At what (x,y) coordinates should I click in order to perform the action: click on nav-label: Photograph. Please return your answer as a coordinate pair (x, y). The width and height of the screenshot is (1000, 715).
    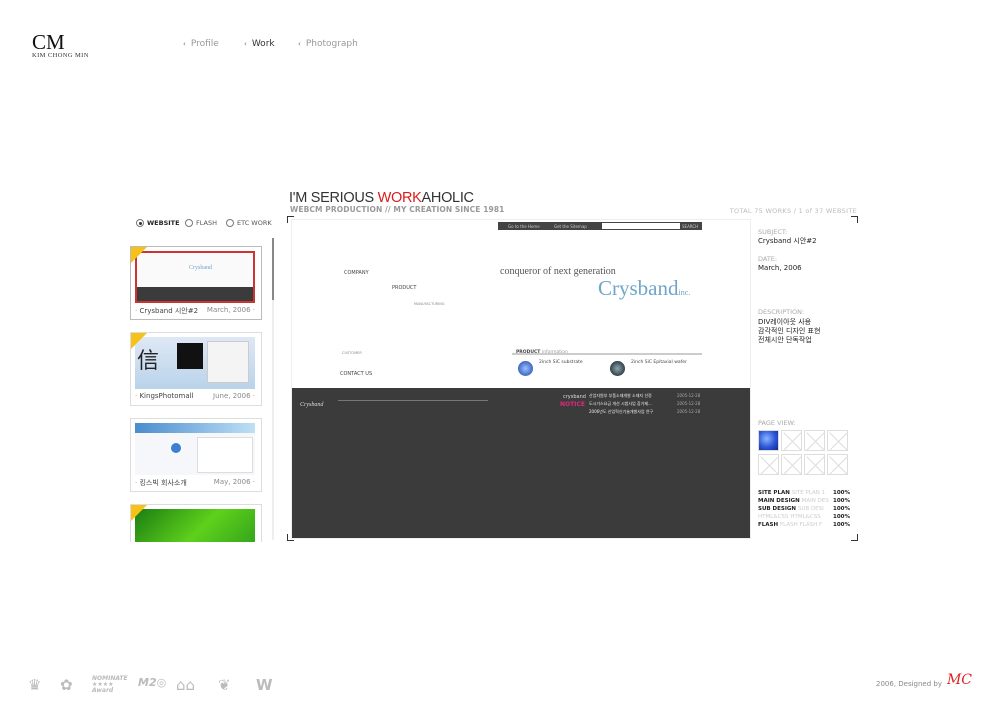
    Looking at the image, I should click on (331, 44).